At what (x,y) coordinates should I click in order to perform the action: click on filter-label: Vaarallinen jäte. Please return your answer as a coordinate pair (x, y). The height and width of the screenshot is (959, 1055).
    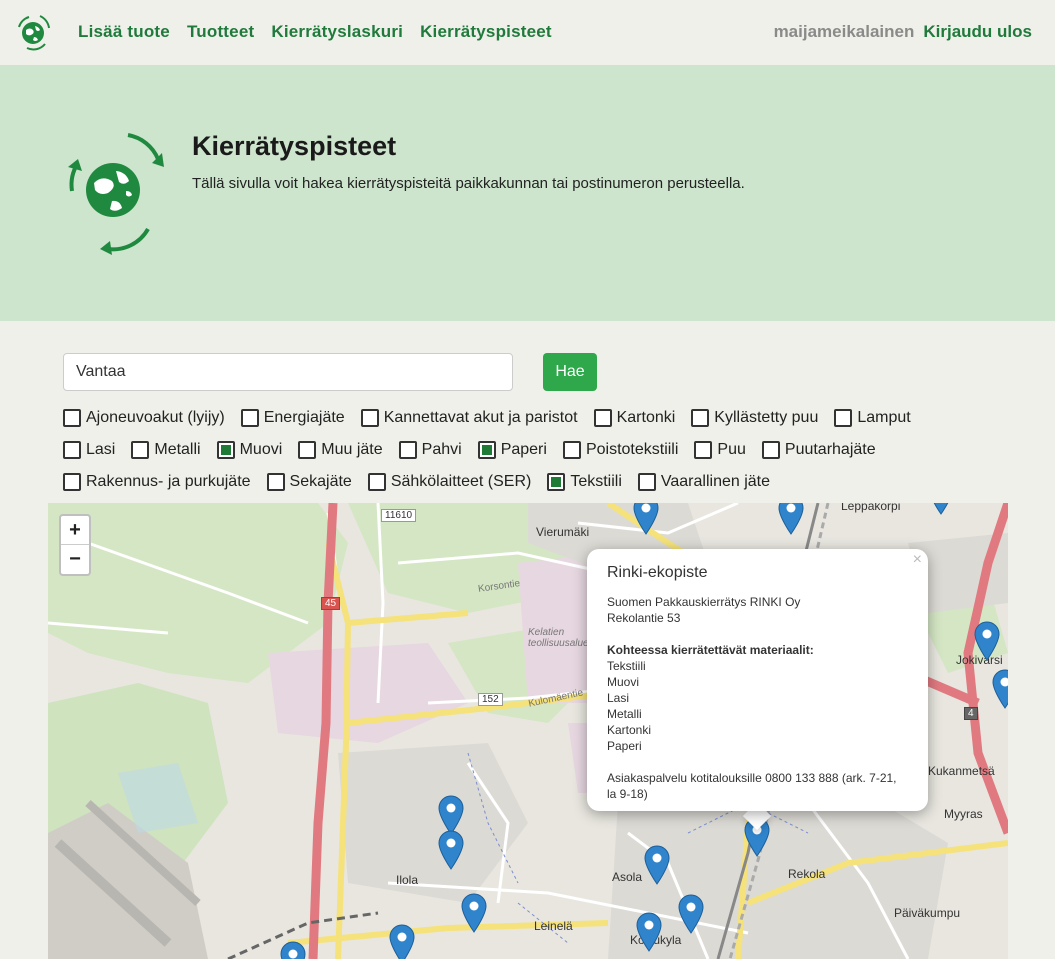
    Looking at the image, I should click on (715, 481).